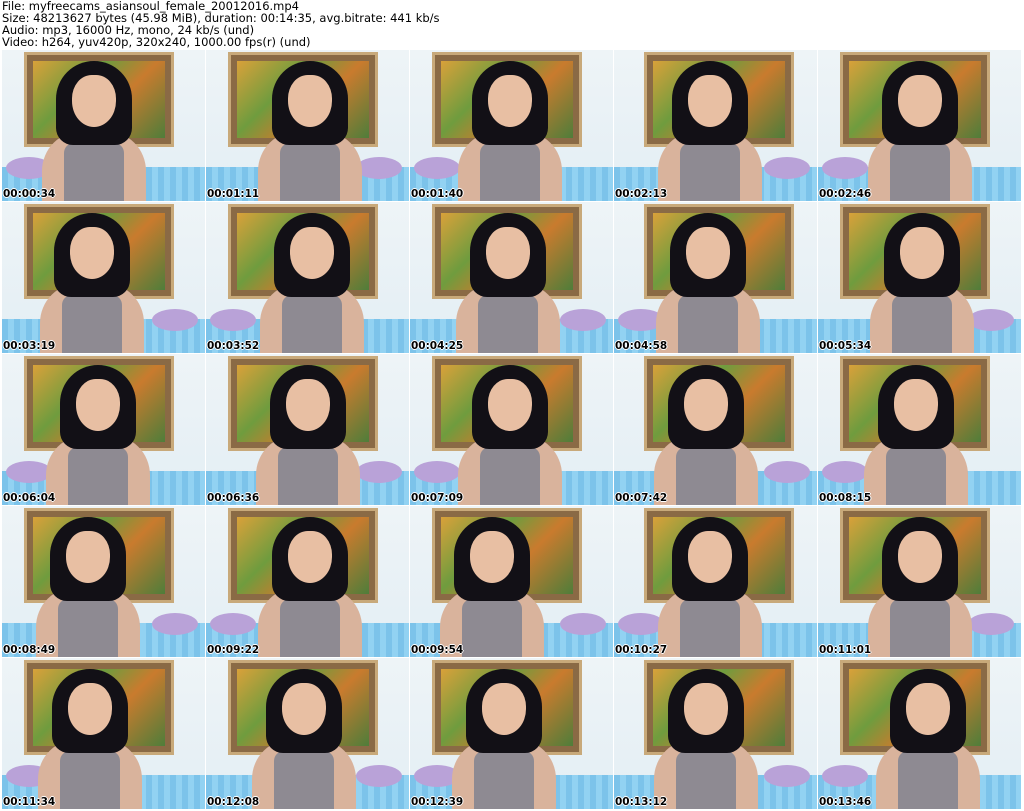  I want to click on video-thumbnail: 00:11:01, so click(919, 581).